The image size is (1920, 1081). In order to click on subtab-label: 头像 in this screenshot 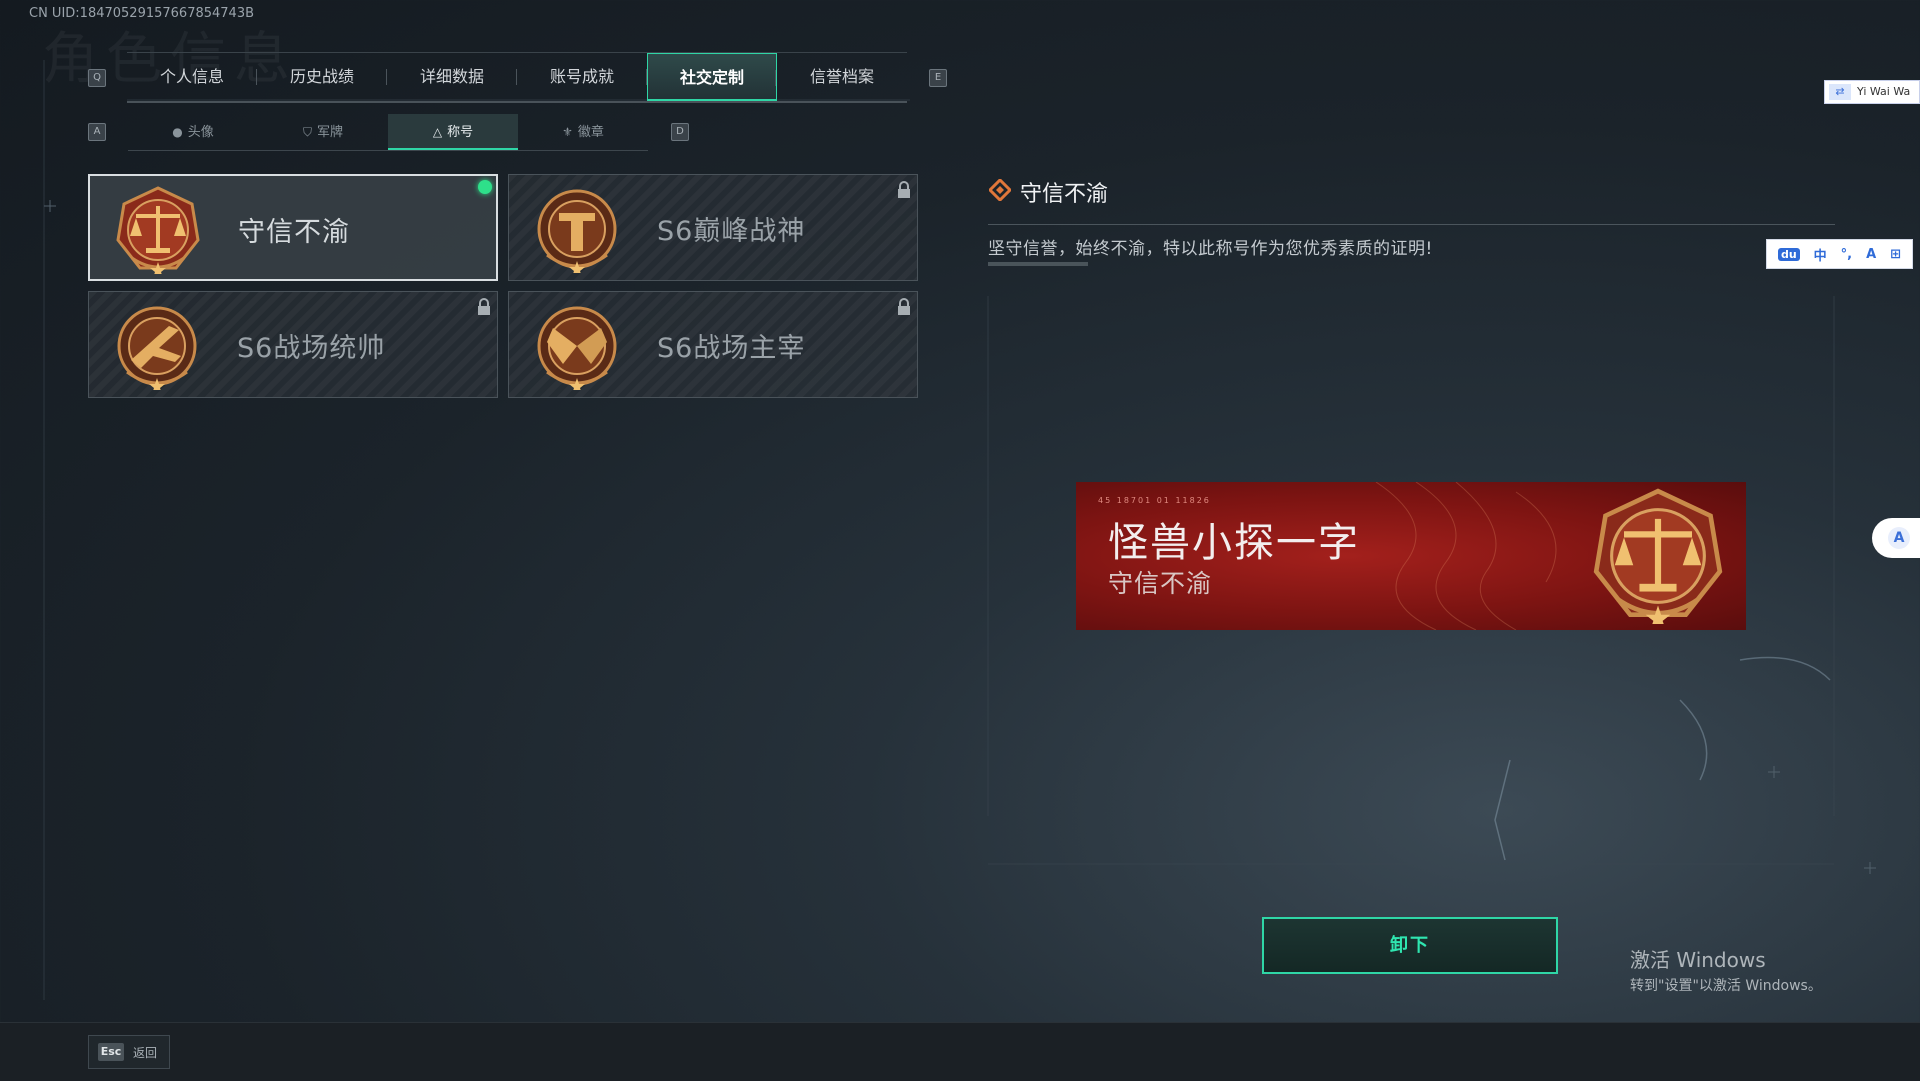, I will do `click(200, 132)`.